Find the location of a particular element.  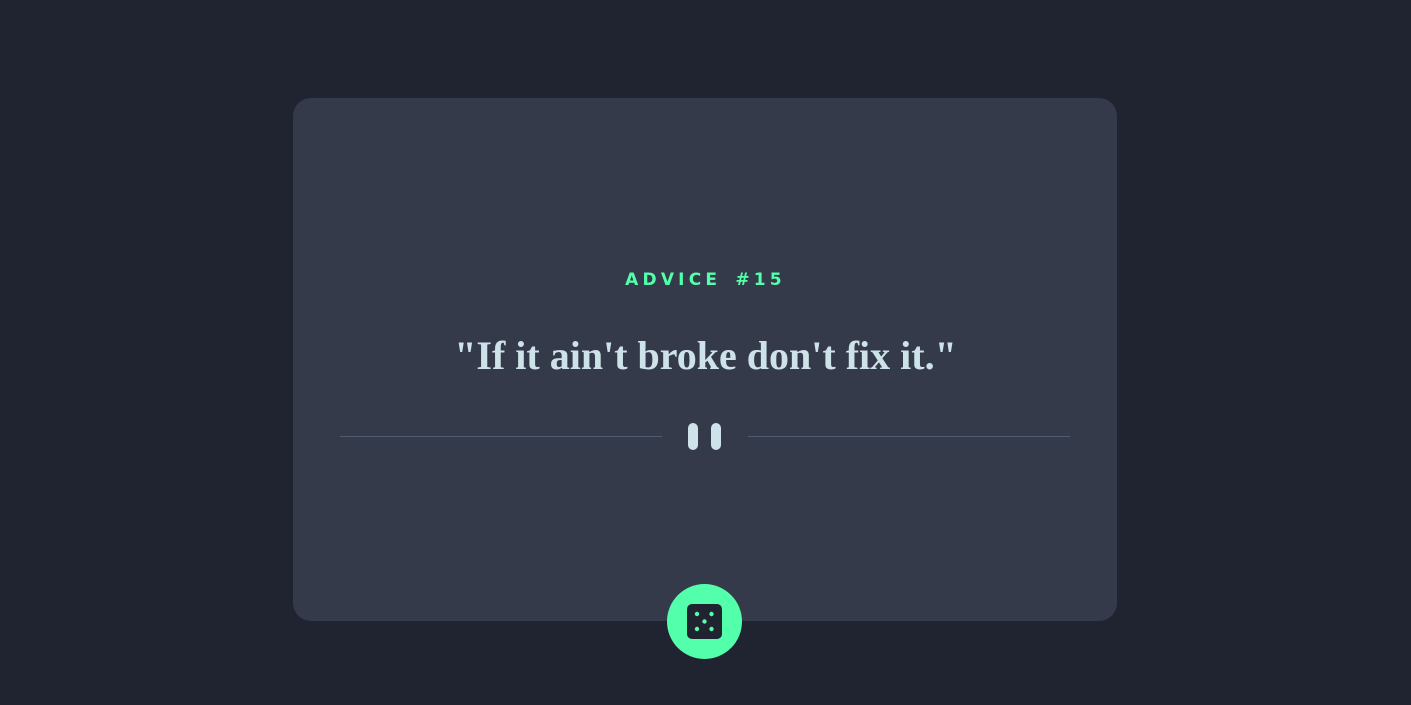

divider-line-right is located at coordinates (909, 436).